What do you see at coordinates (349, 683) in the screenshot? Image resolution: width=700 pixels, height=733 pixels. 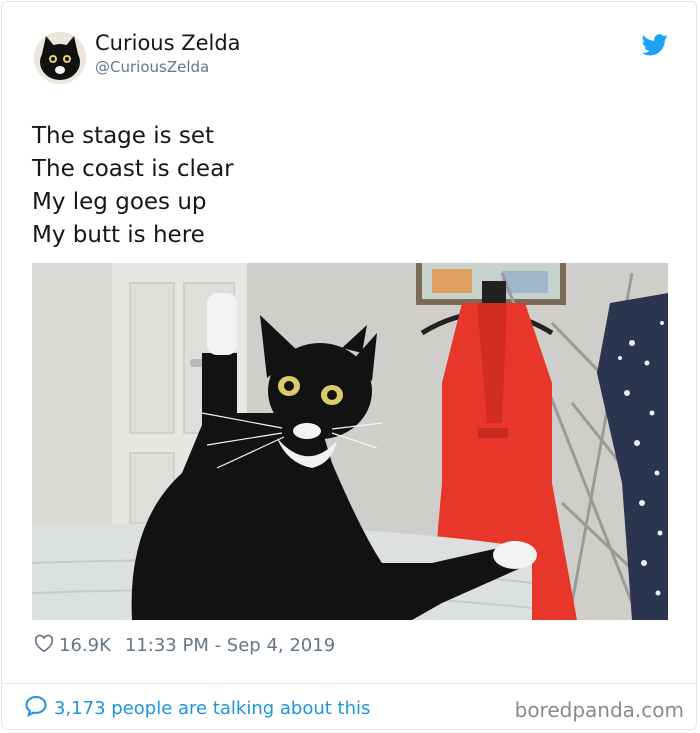 I see `divider` at bounding box center [349, 683].